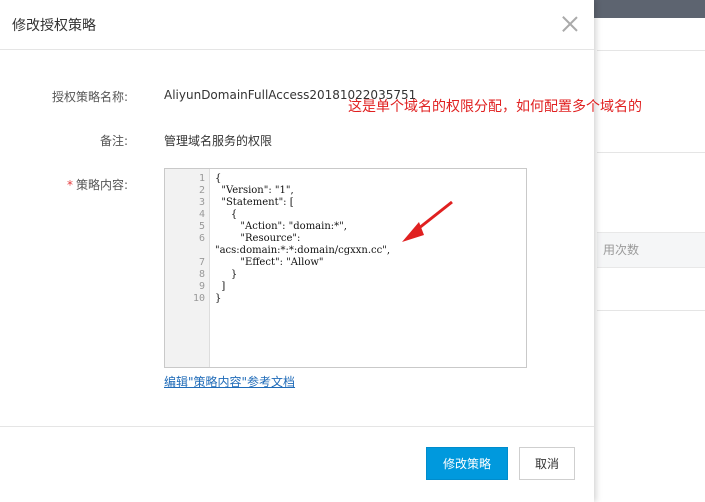  Describe the element at coordinates (427, 221) in the screenshot. I see `annotation-arrow-icon` at that location.